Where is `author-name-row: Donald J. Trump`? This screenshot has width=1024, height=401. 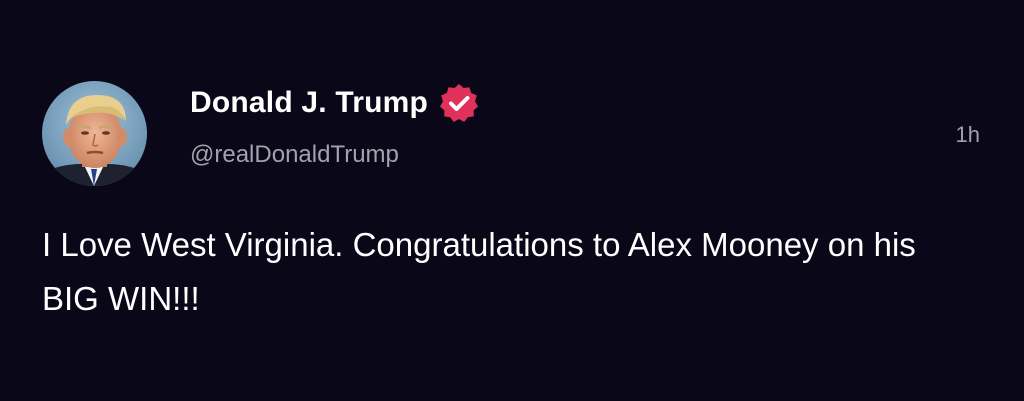 author-name-row: Donald J. Trump is located at coordinates (335, 103).